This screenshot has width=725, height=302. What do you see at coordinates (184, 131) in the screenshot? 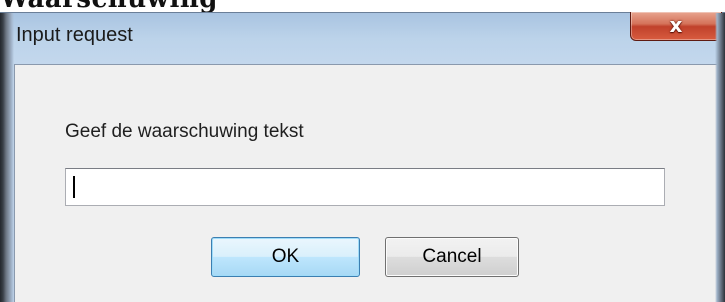
I see `prompt-label: Geef de waarschuwing tekst` at bounding box center [184, 131].